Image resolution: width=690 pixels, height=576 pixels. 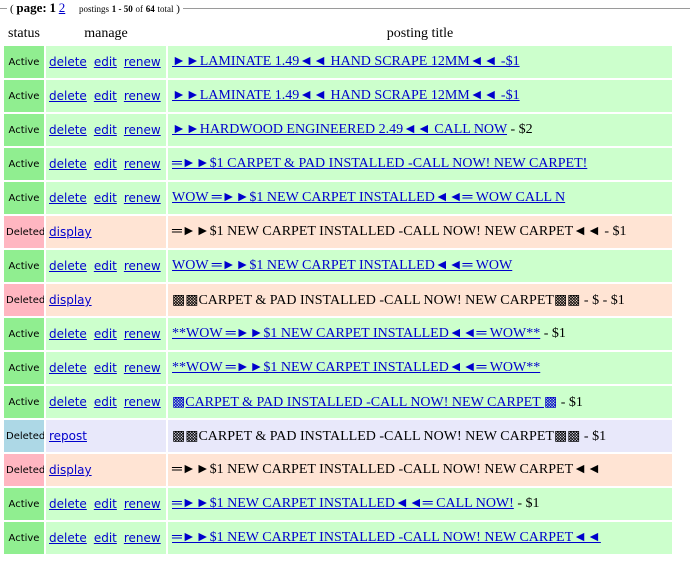 What do you see at coordinates (342, 265) in the screenshot?
I see `posting-title-link: WOW ═►►$1 NEW CARPET INSTALLED◄◄═ WOW` at bounding box center [342, 265].